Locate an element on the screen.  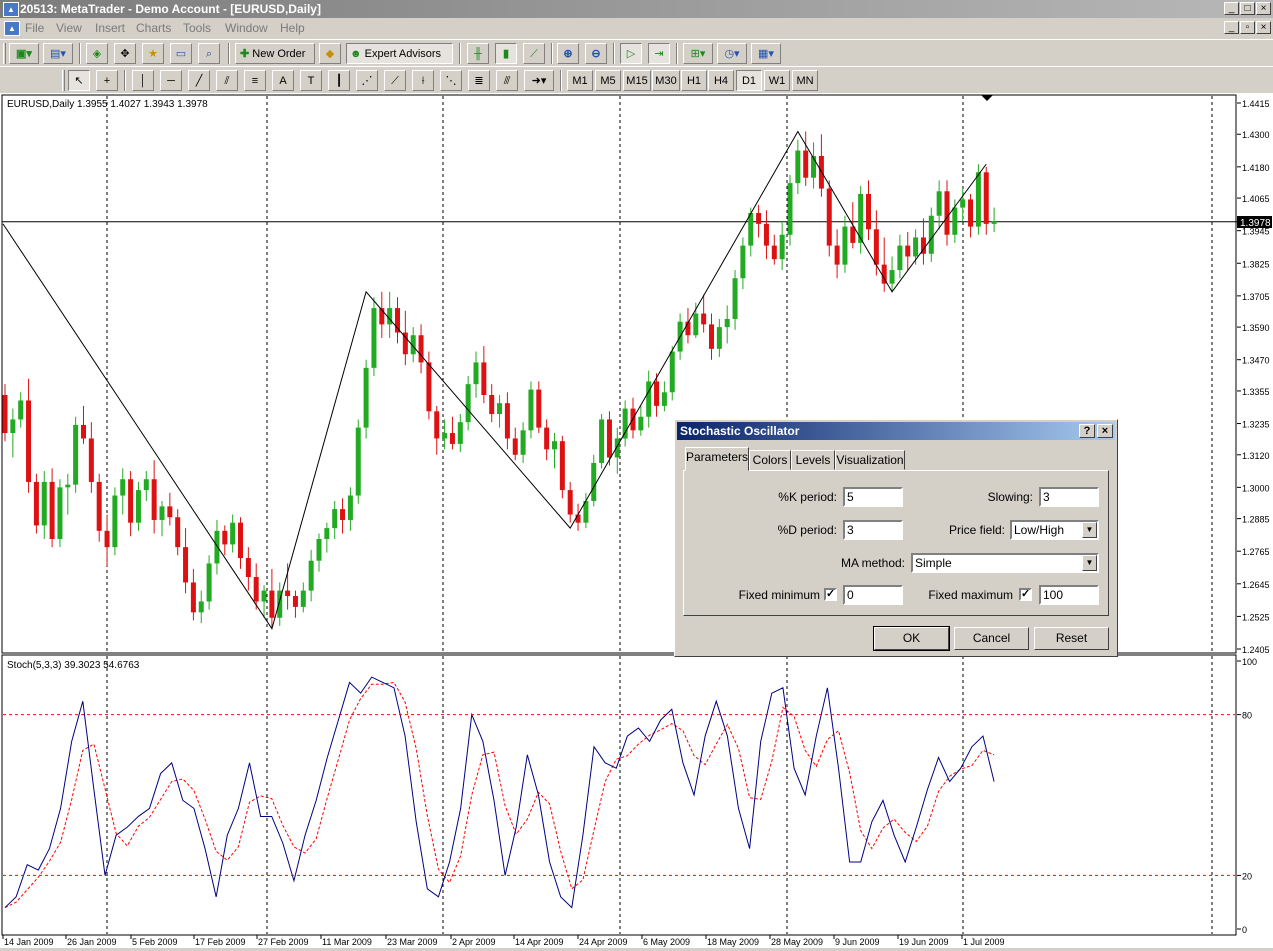
tf-m30: M30 is located at coordinates (666, 80).